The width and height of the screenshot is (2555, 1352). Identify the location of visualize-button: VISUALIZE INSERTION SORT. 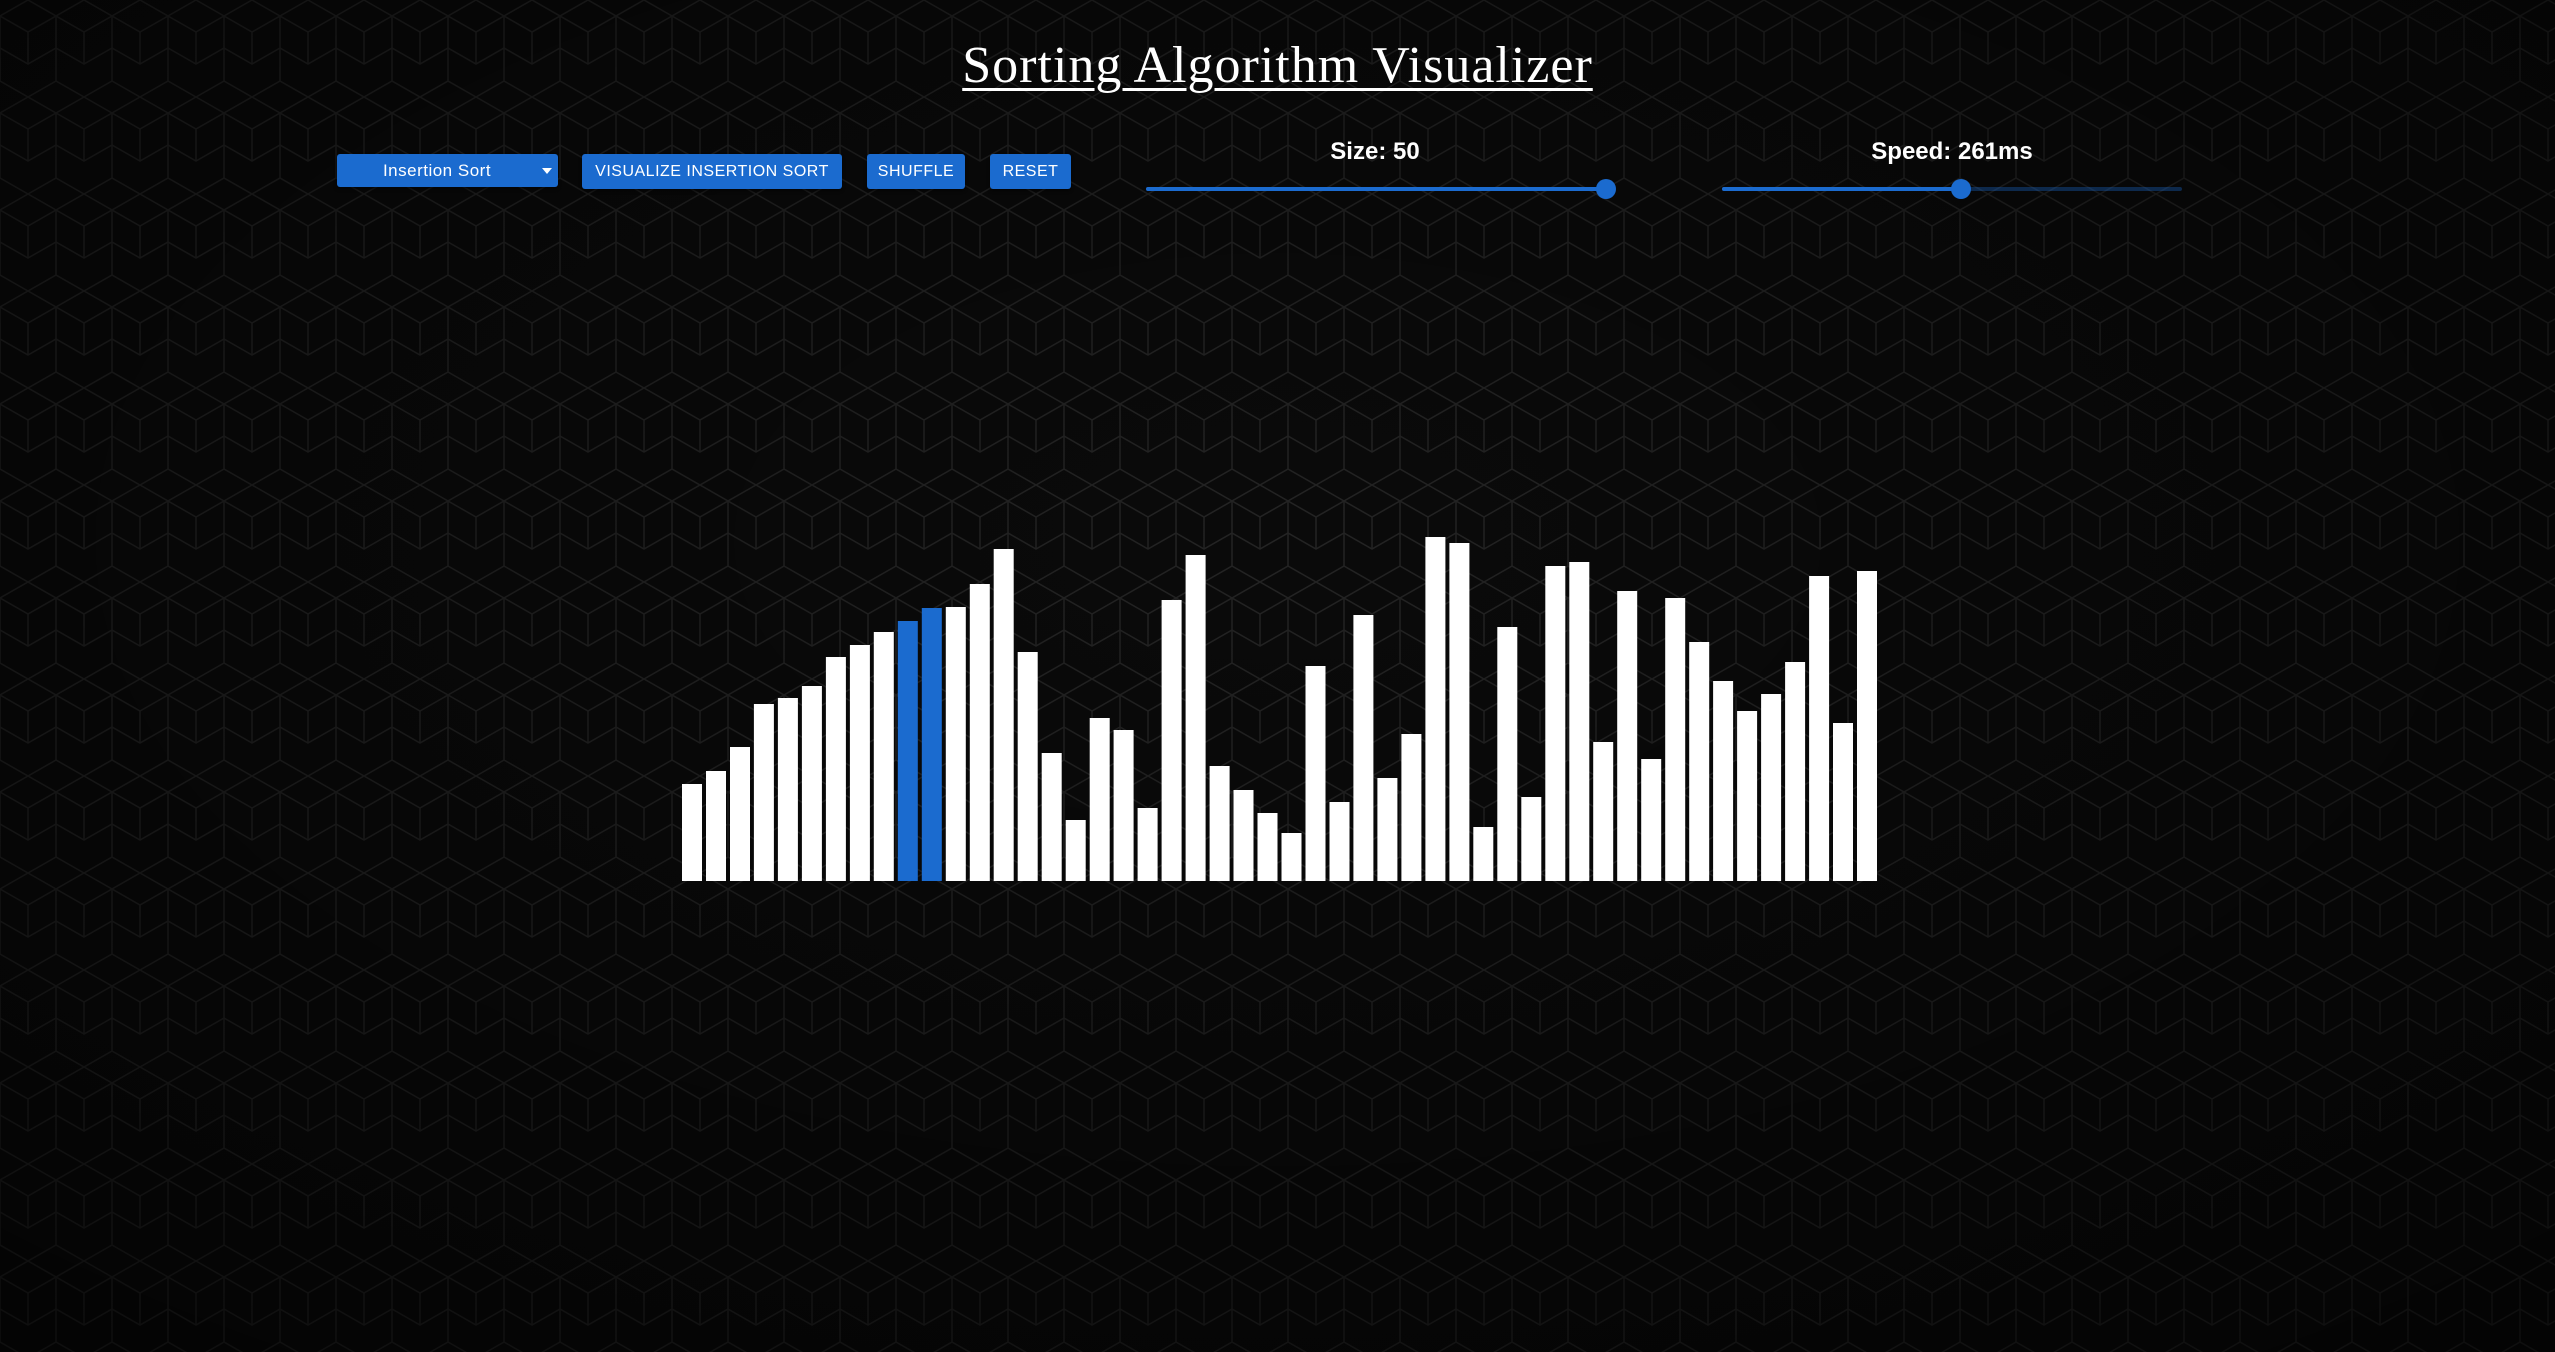
(712, 171).